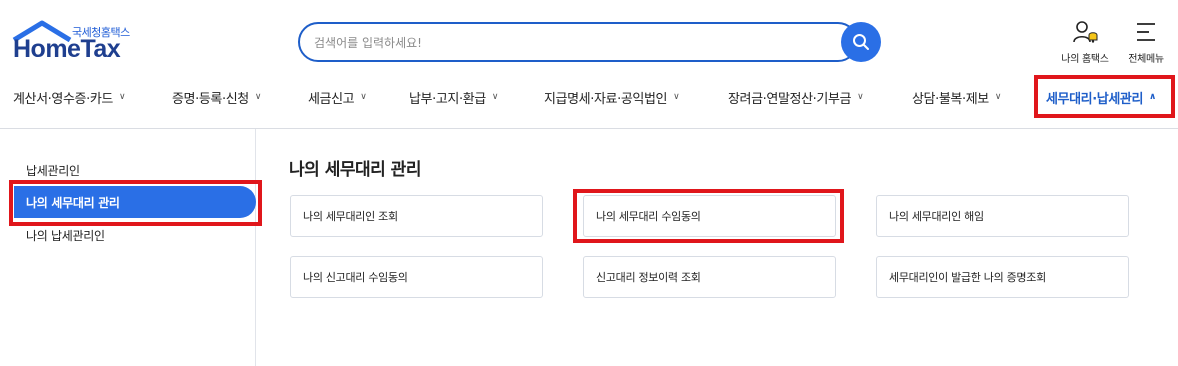 The width and height of the screenshot is (1178, 366). Describe the element at coordinates (416, 277) in the screenshot. I see `card-report-agent-consent: 나의 신고대리 수임동의` at that location.